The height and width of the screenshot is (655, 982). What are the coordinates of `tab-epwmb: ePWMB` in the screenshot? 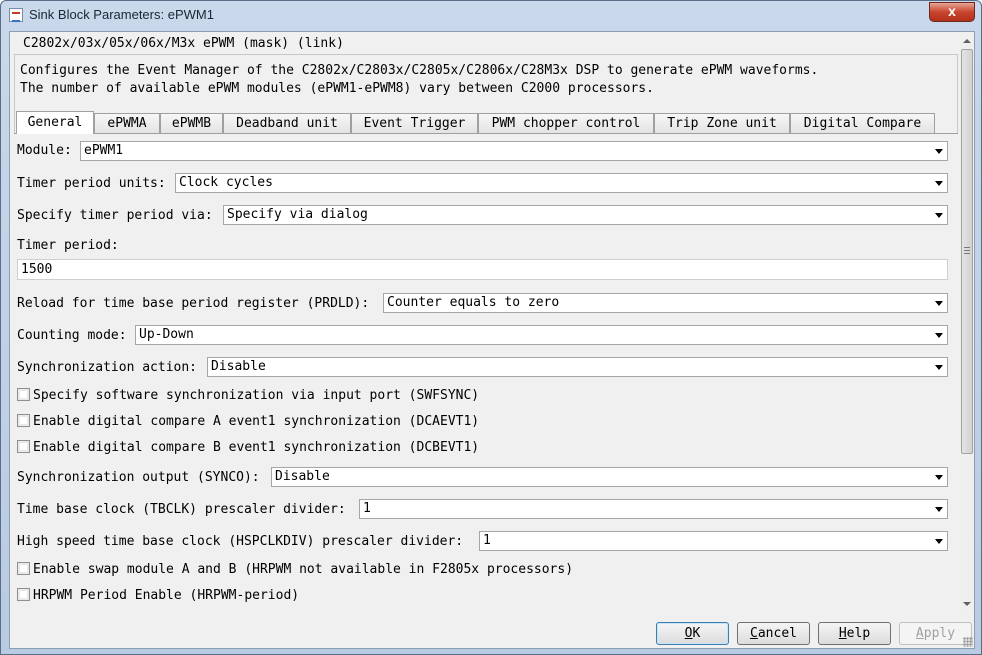 It's located at (191, 123).